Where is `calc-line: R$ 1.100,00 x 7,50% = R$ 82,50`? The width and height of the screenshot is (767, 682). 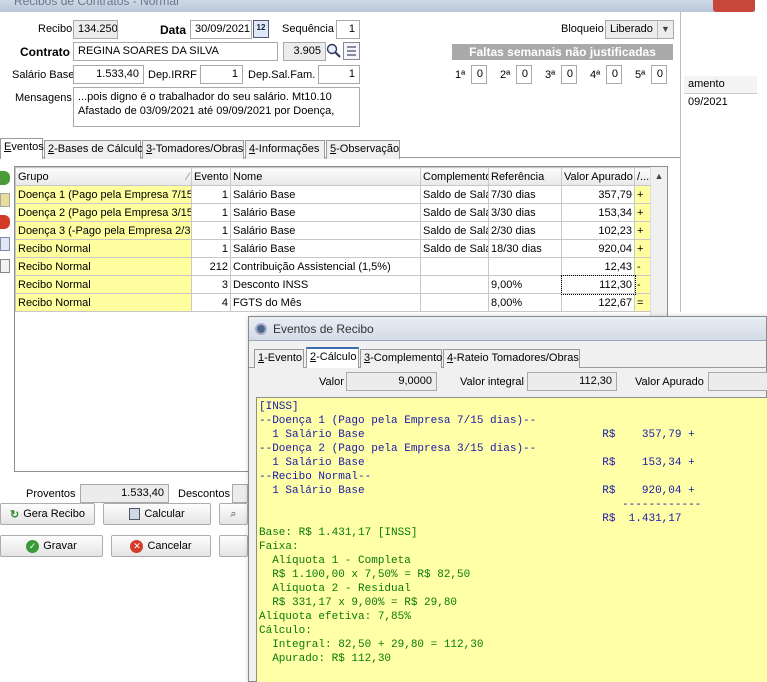
calc-line: R$ 1.100,00 x 7,50% = R$ 82,50 is located at coordinates (365, 575).